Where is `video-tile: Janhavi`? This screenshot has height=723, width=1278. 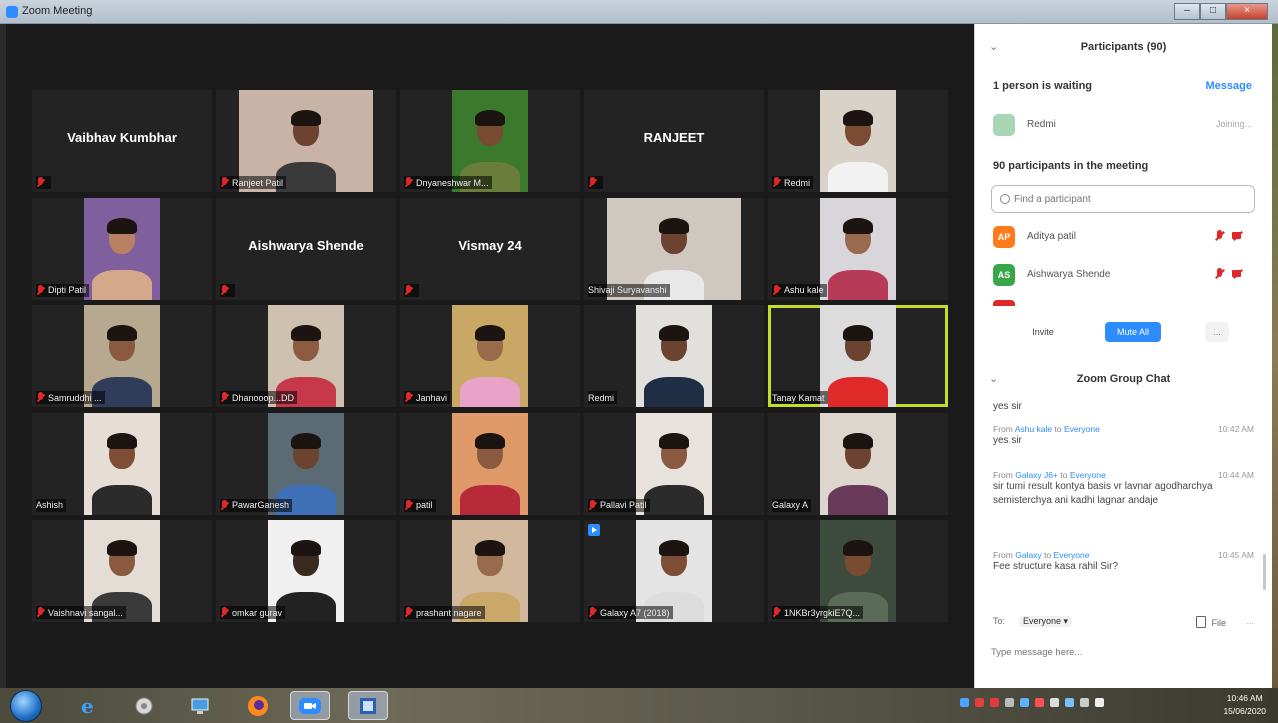
video-tile: Janhavi is located at coordinates (490, 356).